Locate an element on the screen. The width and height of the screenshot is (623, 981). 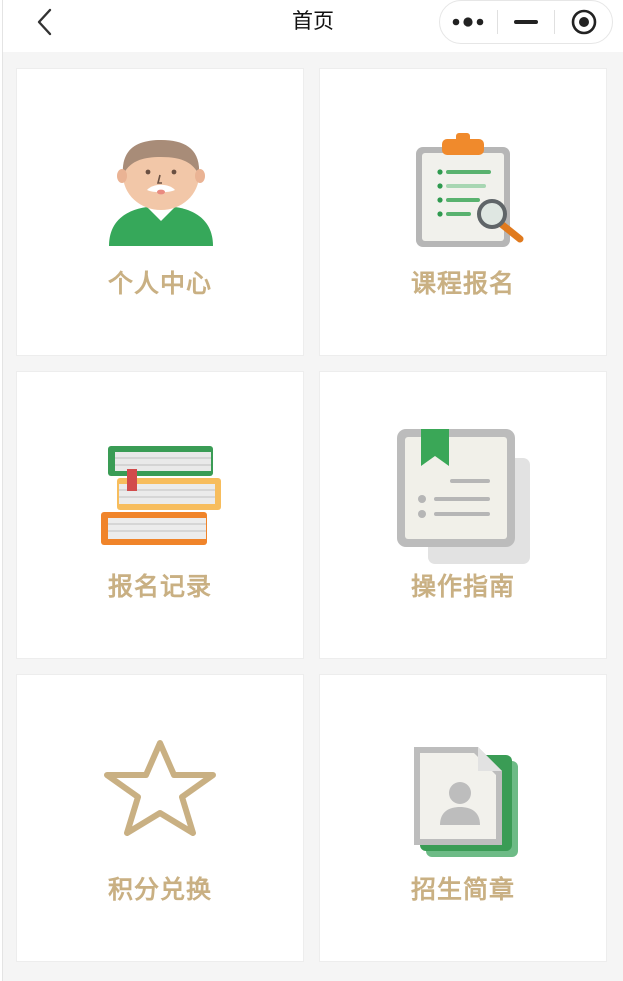
star-icon is located at coordinates (160, 788).